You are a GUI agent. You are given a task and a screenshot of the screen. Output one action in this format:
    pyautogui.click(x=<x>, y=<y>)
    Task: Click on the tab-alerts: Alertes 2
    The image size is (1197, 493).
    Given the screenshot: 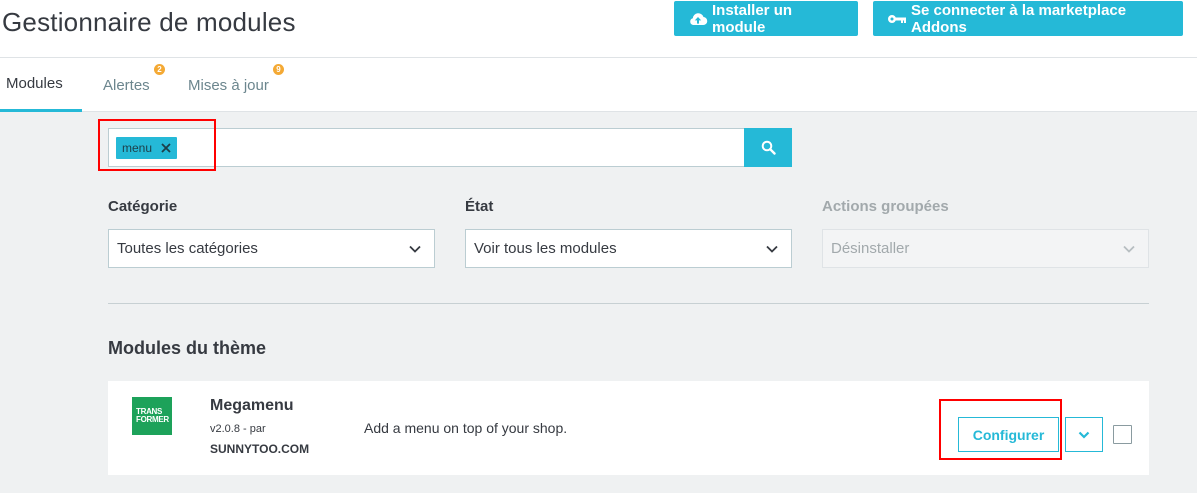 What is the action you would take?
    pyautogui.click(x=134, y=85)
    